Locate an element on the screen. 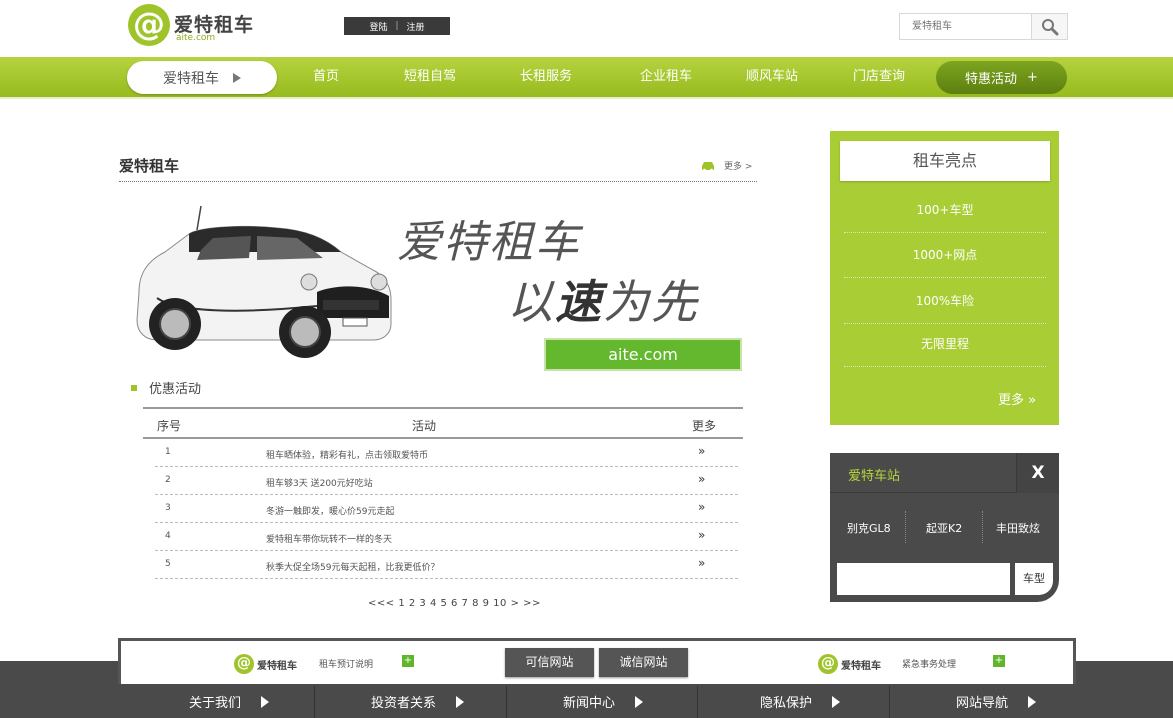  nav-item-home: 首页 is located at coordinates (326, 77).